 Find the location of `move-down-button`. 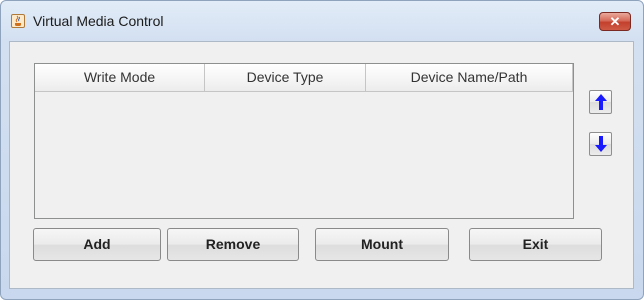

move-down-button is located at coordinates (600, 144).